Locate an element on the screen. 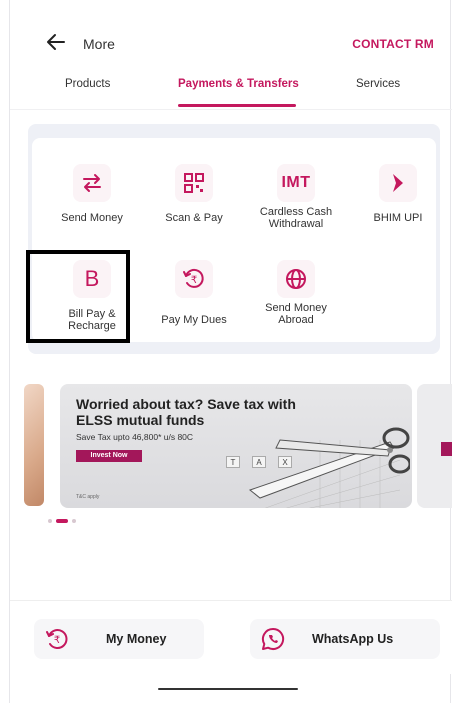 The width and height of the screenshot is (459, 703). service-label: Pay My Dues is located at coordinates (194, 320).